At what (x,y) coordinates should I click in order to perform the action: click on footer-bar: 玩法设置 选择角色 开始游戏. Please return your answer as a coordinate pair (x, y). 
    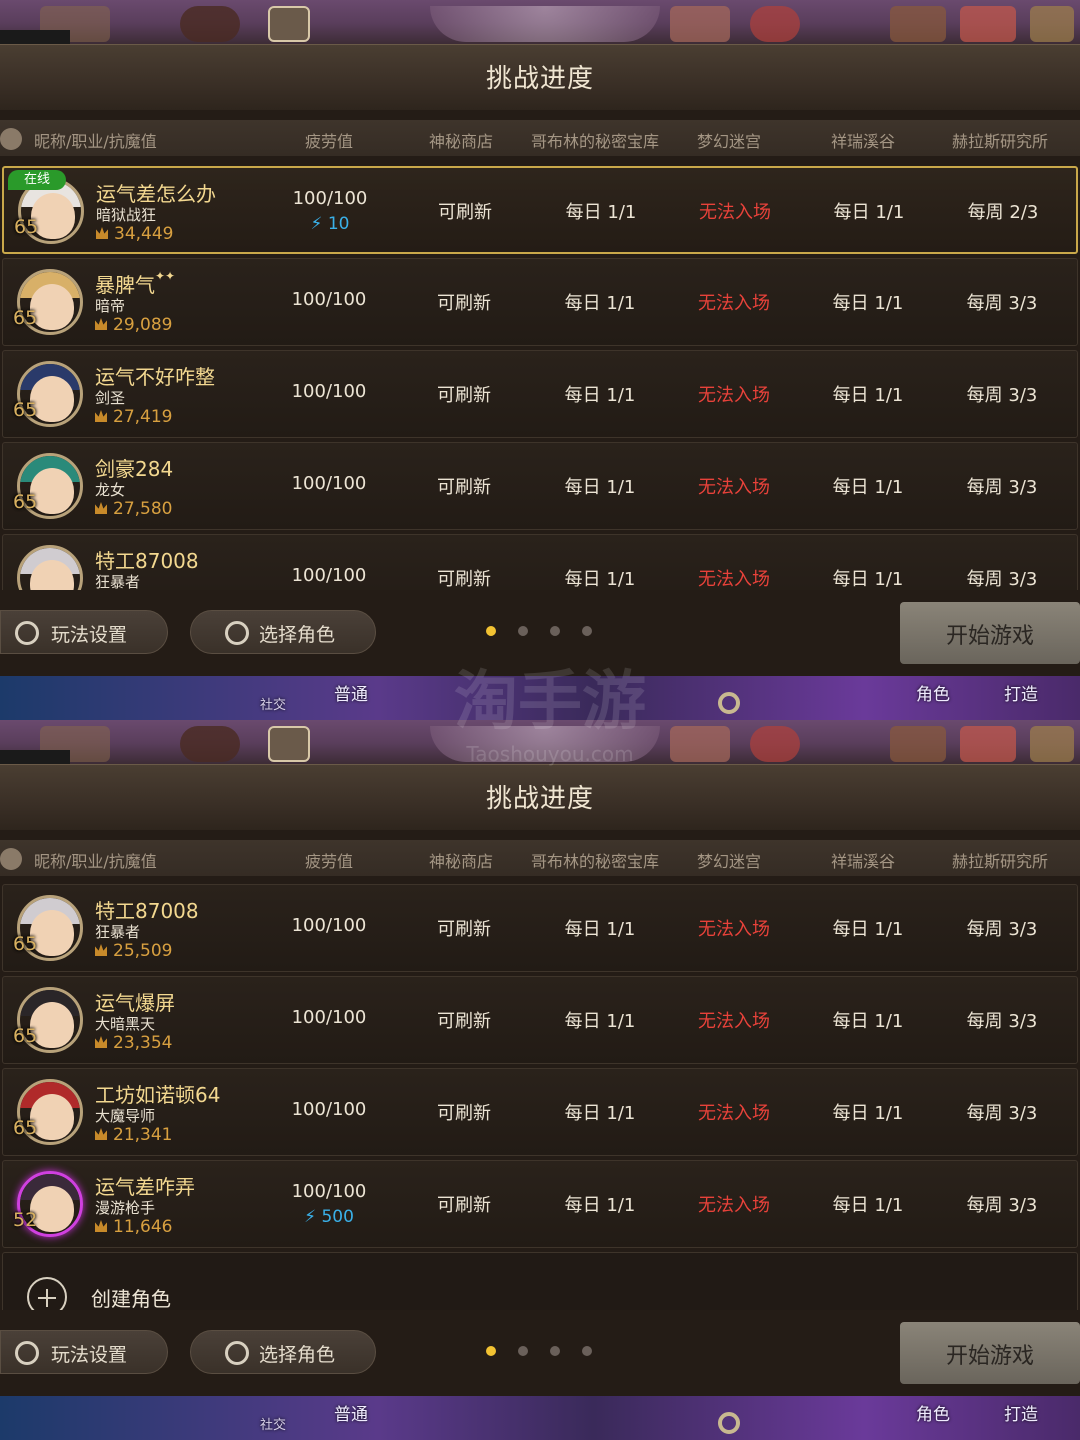
    Looking at the image, I should click on (540, 1354).